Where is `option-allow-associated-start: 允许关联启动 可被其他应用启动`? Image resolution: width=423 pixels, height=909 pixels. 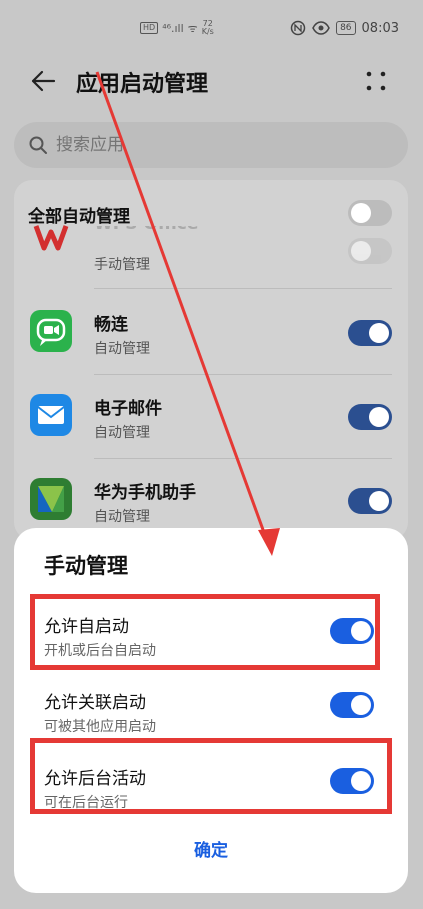 option-allow-associated-start: 允许关联启动 可被其他应用启动 is located at coordinates (211, 714).